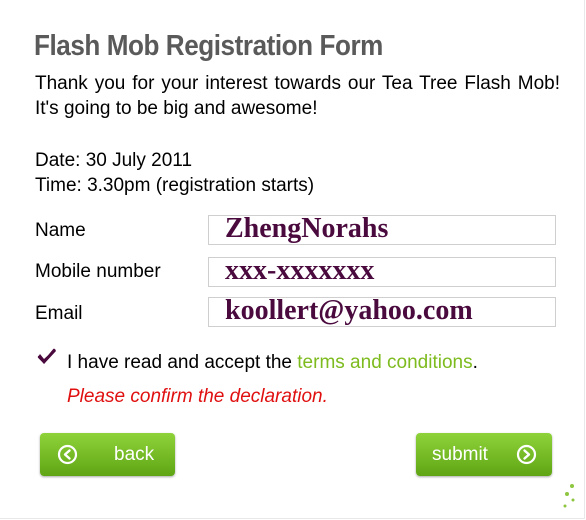 The image size is (586, 520). Describe the element at coordinates (382, 271) in the screenshot. I see `mobile-field: xxx-xxxxxxx` at that location.